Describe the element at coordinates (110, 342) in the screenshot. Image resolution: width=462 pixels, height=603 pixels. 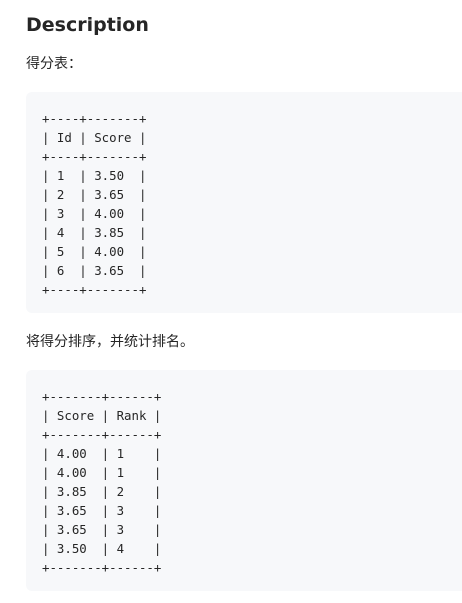
I see `task-text: 将得分排序，并统计排名。` at that location.